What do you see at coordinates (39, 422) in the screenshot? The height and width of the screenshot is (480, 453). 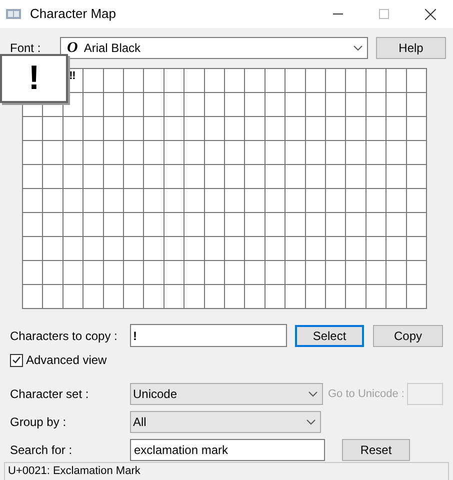 I see `group-by-label: Group by :` at bounding box center [39, 422].